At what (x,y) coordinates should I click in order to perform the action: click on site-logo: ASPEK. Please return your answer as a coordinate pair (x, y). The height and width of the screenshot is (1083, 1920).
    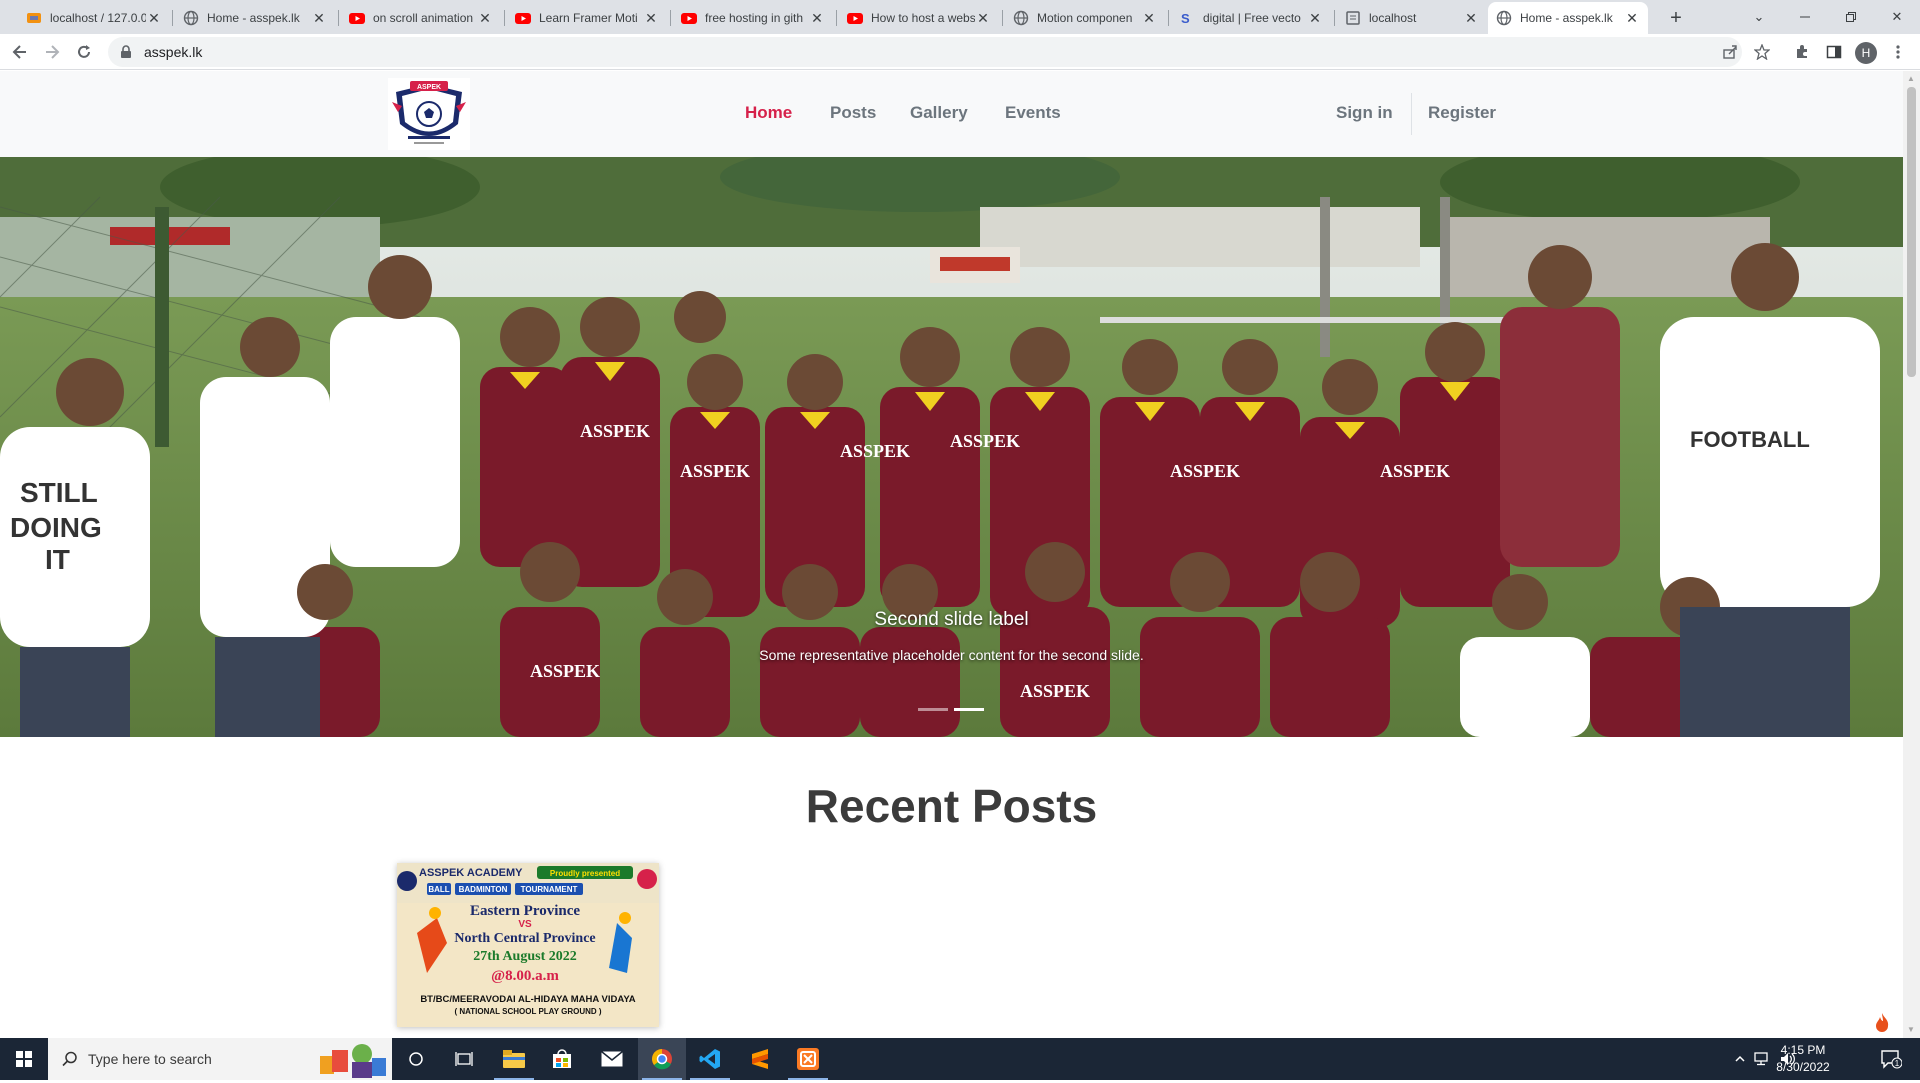
    Looking at the image, I should click on (429, 114).